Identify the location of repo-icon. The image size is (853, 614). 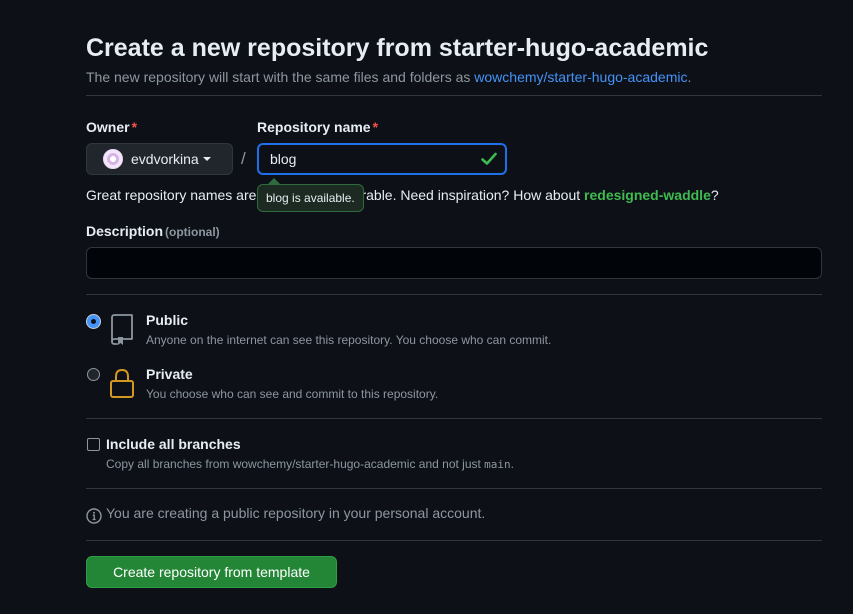
(122, 329).